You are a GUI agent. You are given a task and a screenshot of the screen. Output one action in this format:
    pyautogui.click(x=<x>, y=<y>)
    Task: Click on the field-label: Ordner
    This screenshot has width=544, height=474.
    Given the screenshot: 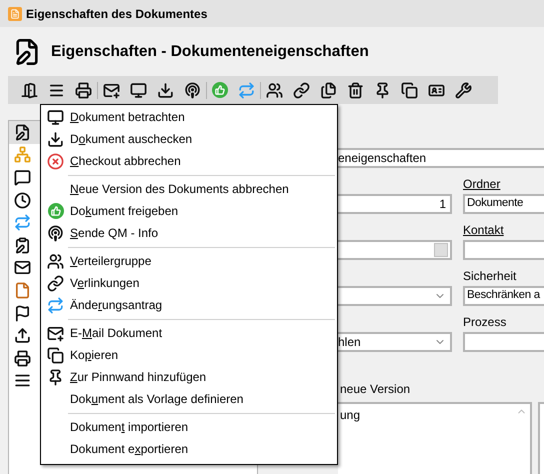 What is the action you would take?
    pyautogui.click(x=481, y=184)
    